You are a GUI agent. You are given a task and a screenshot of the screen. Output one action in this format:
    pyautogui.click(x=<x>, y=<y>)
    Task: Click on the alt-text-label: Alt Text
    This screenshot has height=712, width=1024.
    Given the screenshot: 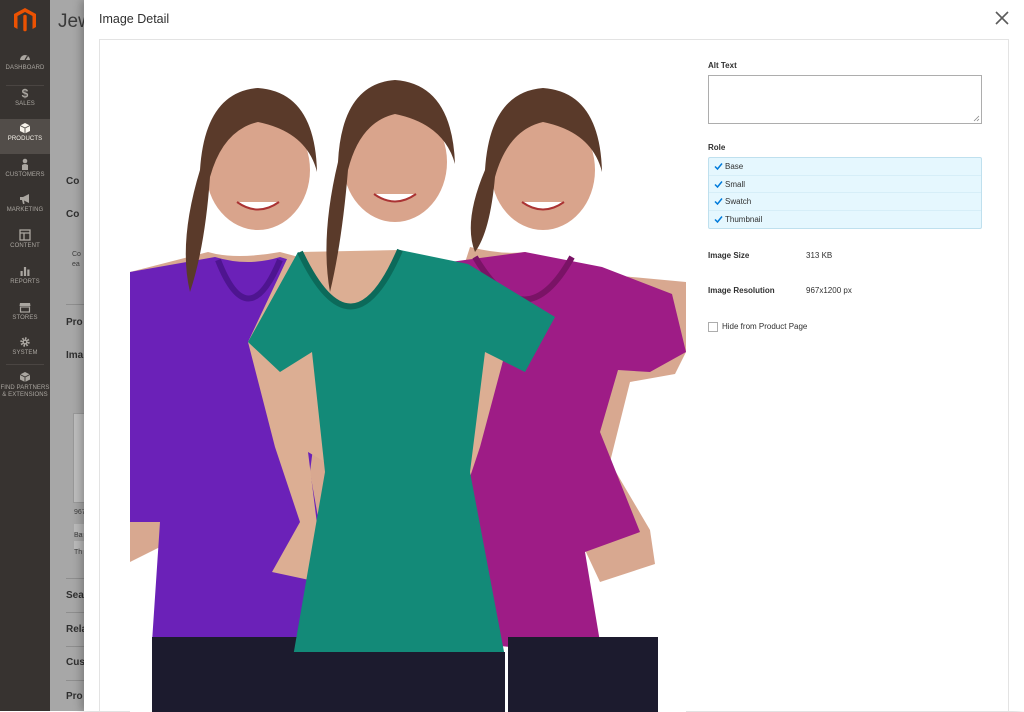 What is the action you would take?
    pyautogui.click(x=722, y=65)
    